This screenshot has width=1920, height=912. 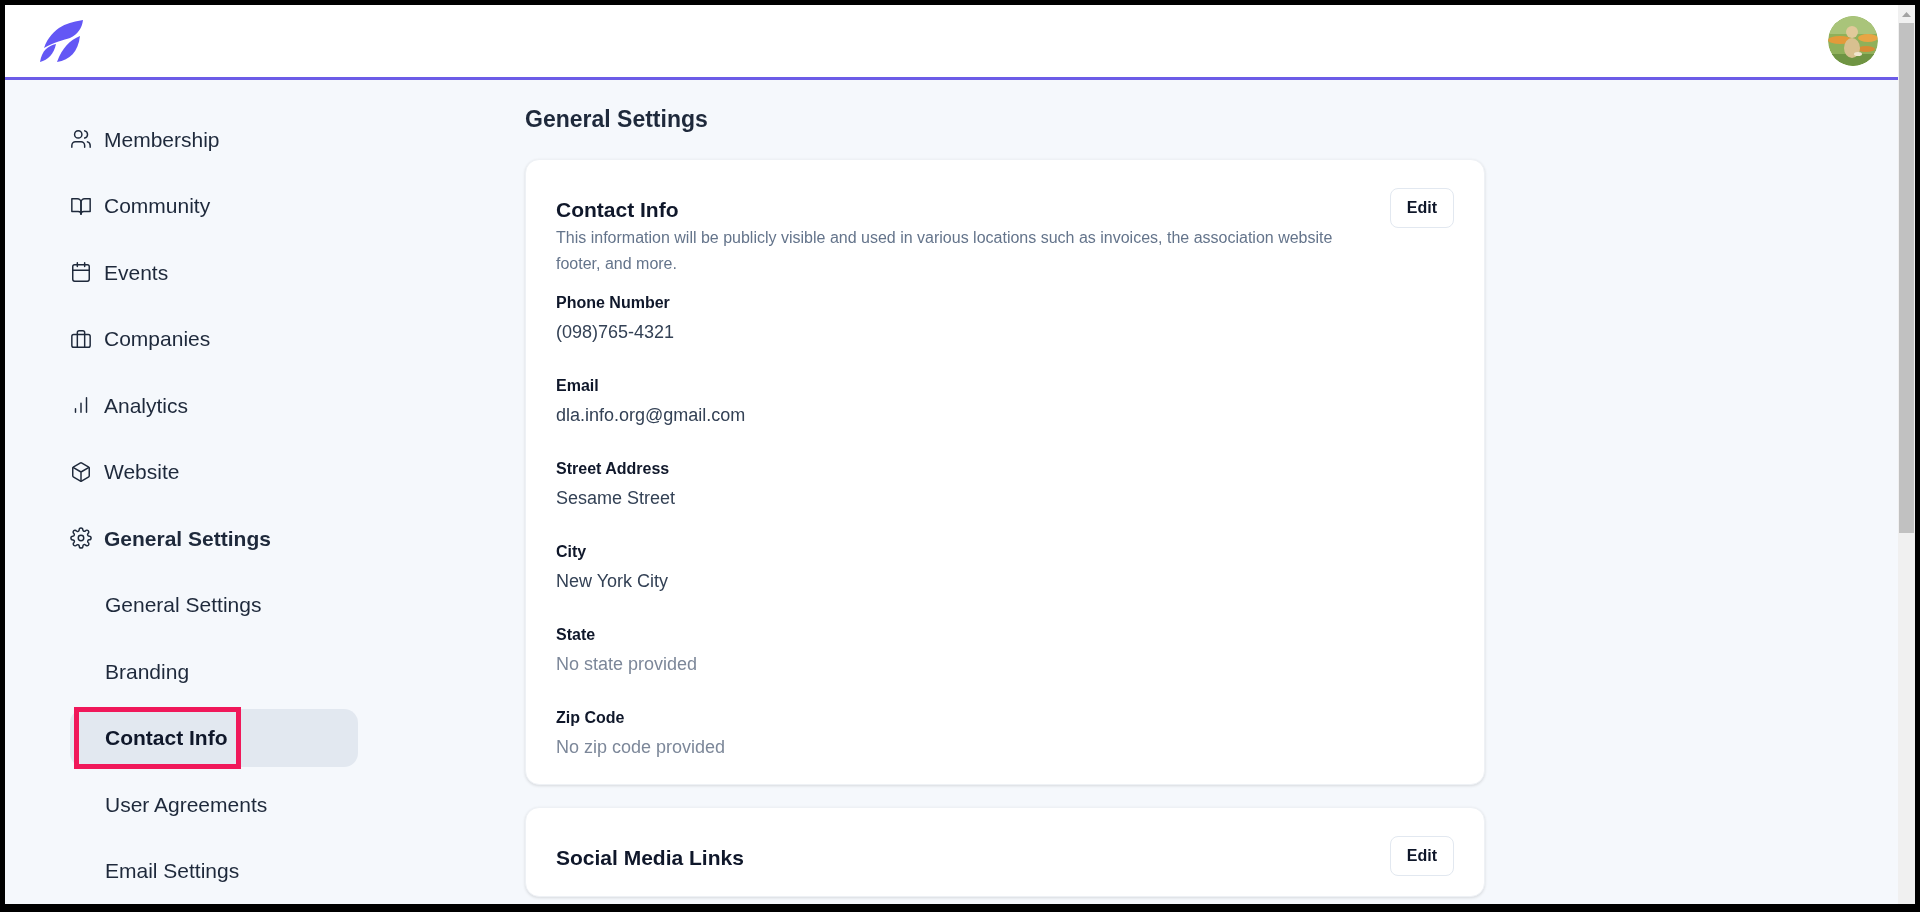 What do you see at coordinates (297, 405) in the screenshot?
I see `sidebar-item: Analytics` at bounding box center [297, 405].